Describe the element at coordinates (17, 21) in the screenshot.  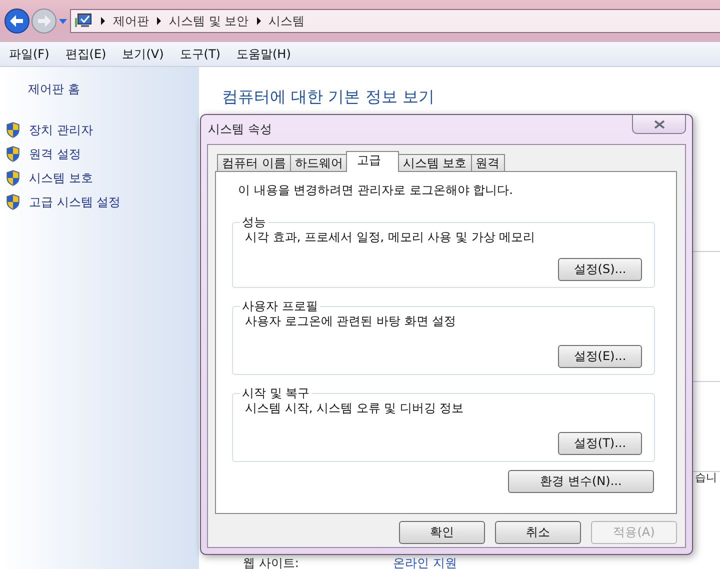
I see `back-button` at that location.